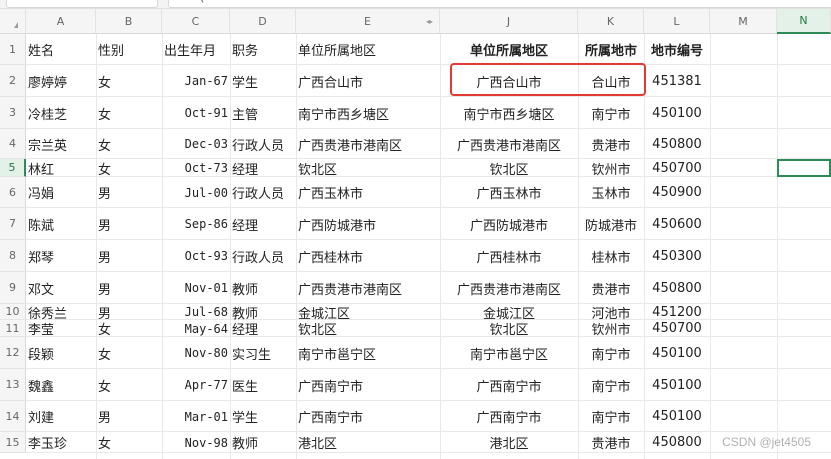 This screenshot has height=459, width=831. I want to click on row-header: 5, so click(13, 168).